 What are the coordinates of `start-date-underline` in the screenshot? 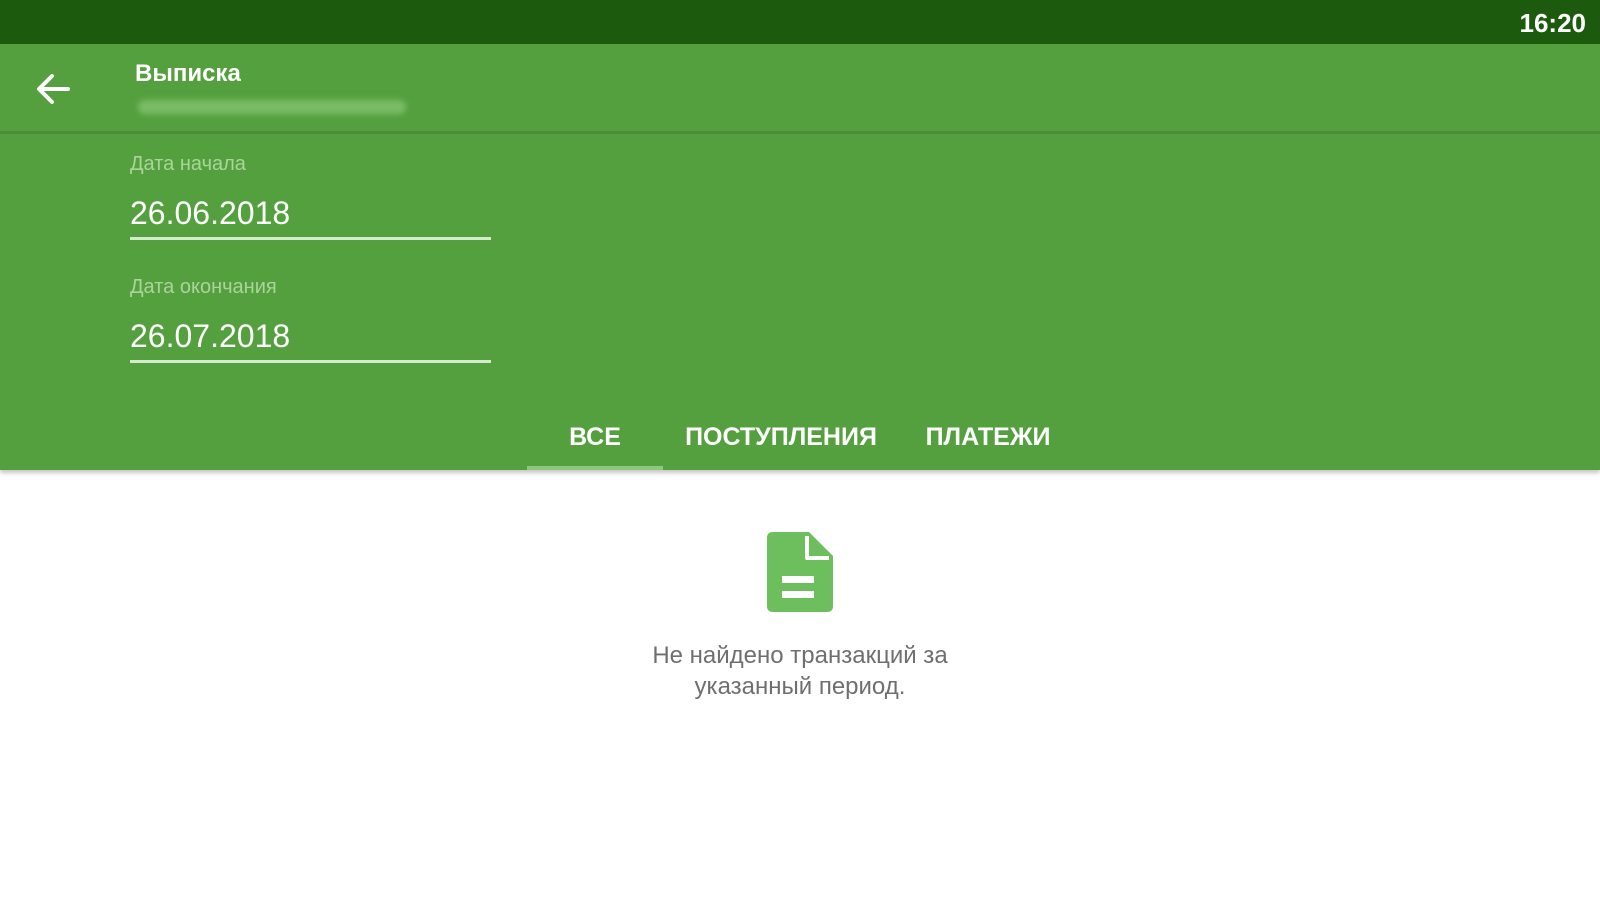 It's located at (310, 238).